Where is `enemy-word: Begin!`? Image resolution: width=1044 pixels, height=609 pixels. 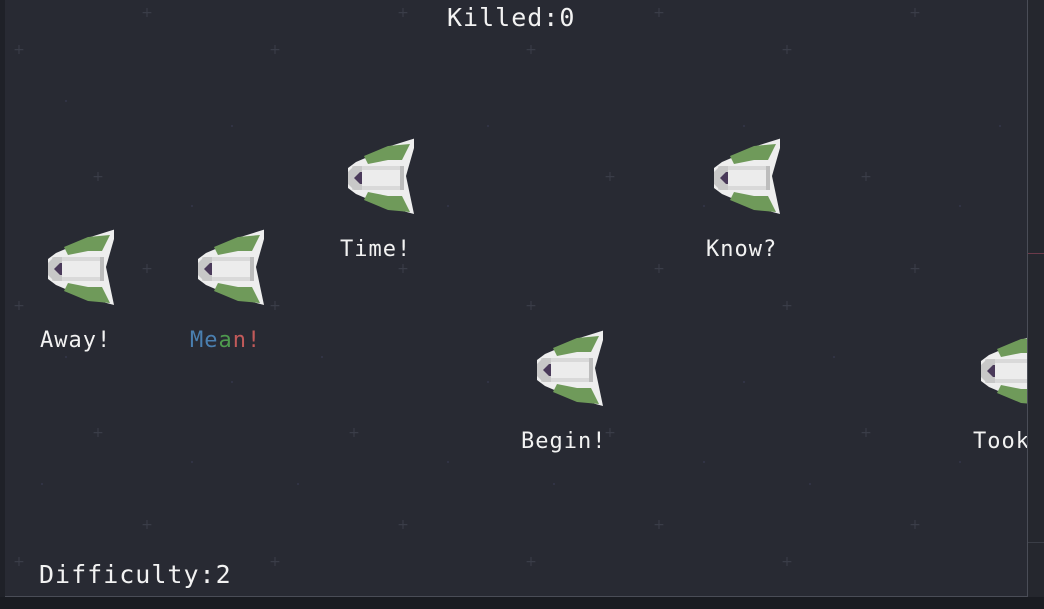
enemy-word: Begin! is located at coordinates (564, 441).